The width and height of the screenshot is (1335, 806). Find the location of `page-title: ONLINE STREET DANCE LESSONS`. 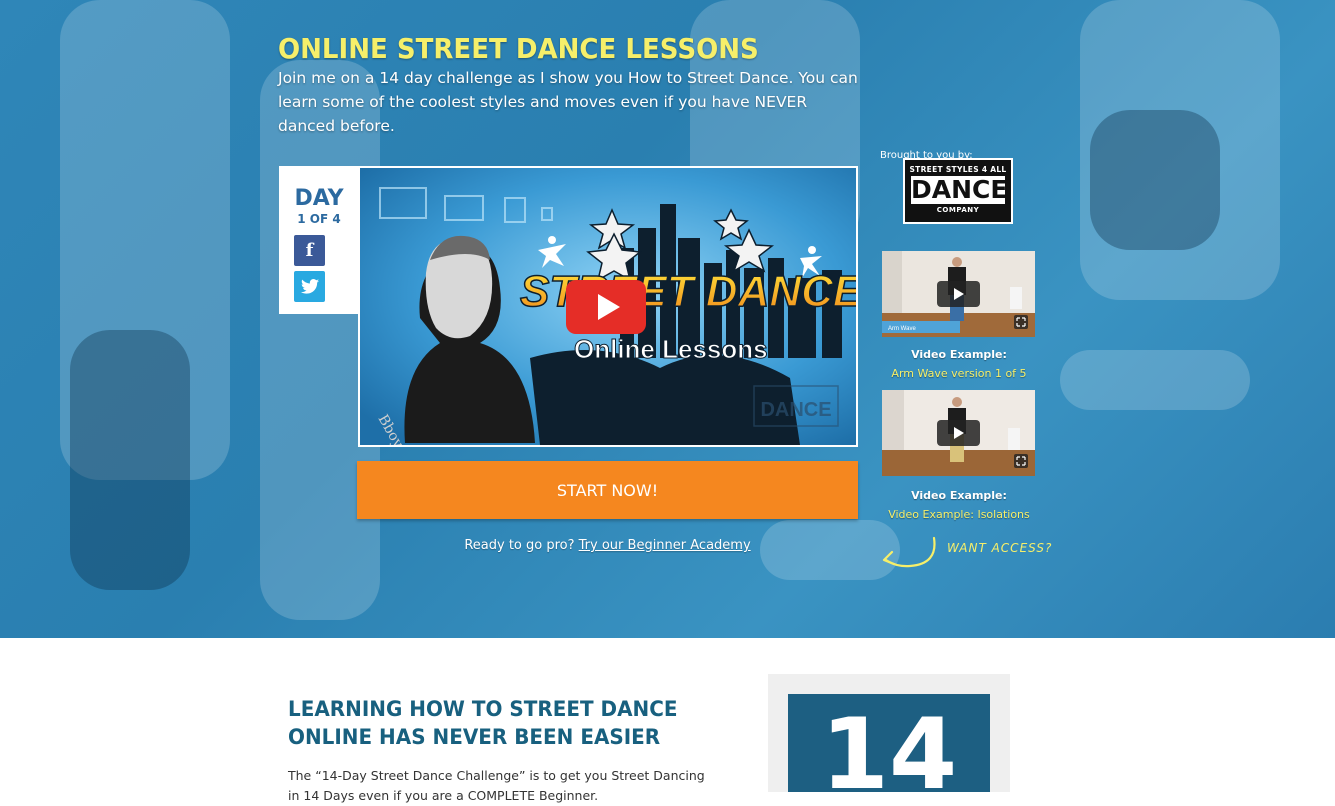

page-title: ONLINE STREET DANCE LESSONS is located at coordinates (518, 48).